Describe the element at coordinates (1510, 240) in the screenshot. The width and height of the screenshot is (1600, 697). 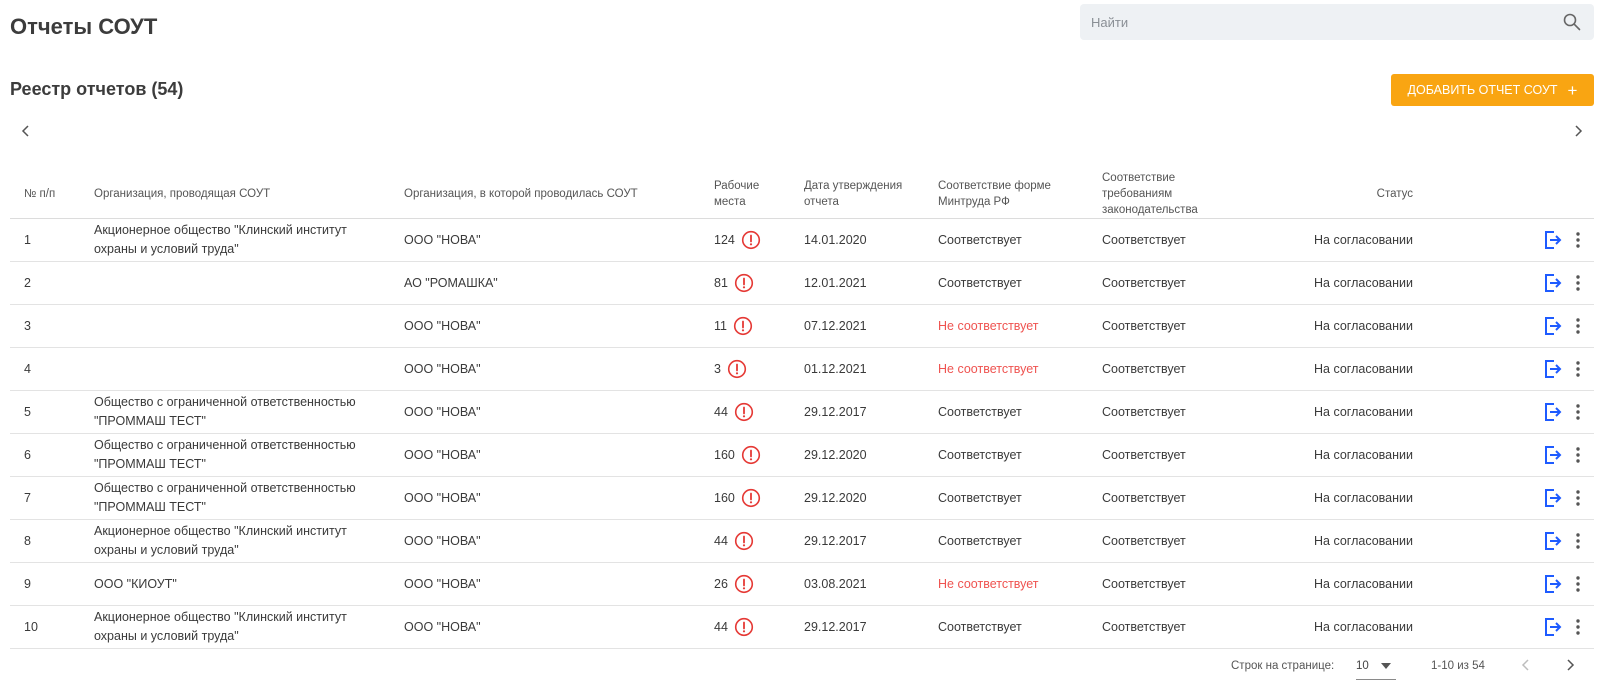
I see `row-actions` at that location.